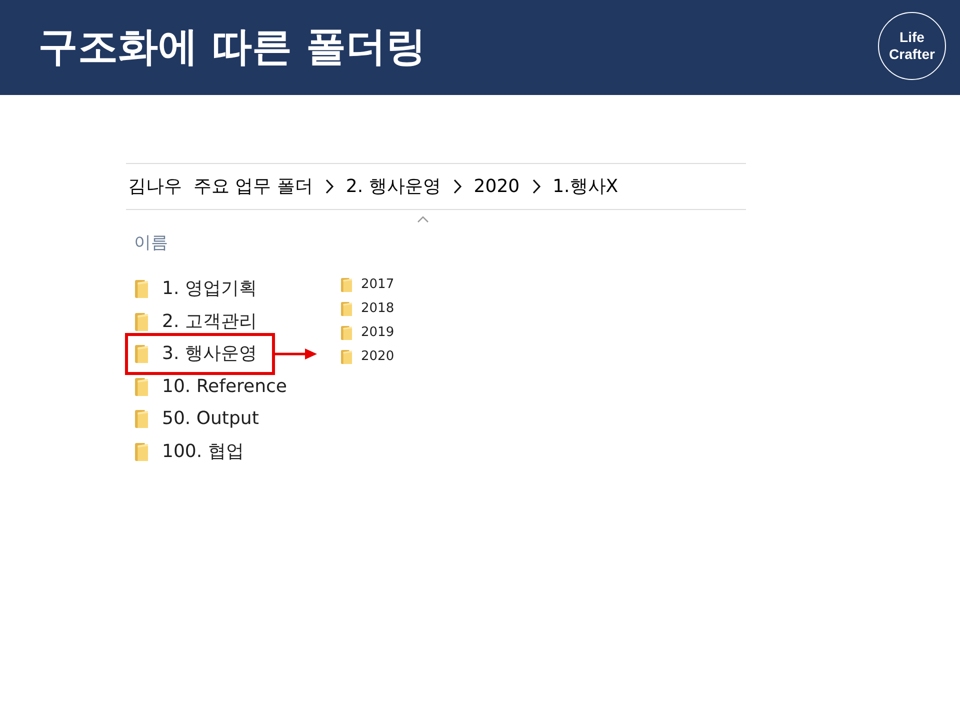 Image resolution: width=960 pixels, height=720 pixels. Describe the element at coordinates (191, 289) in the screenshot. I see `folder-item: 1. 영업기획` at that location.